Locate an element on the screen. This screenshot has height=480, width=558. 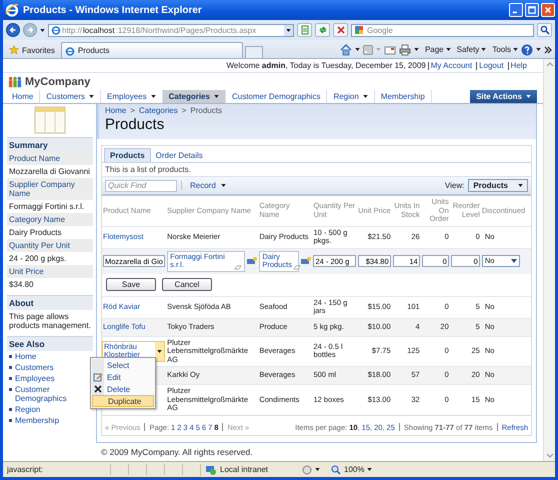
about-heading: About is located at coordinates (50, 302).